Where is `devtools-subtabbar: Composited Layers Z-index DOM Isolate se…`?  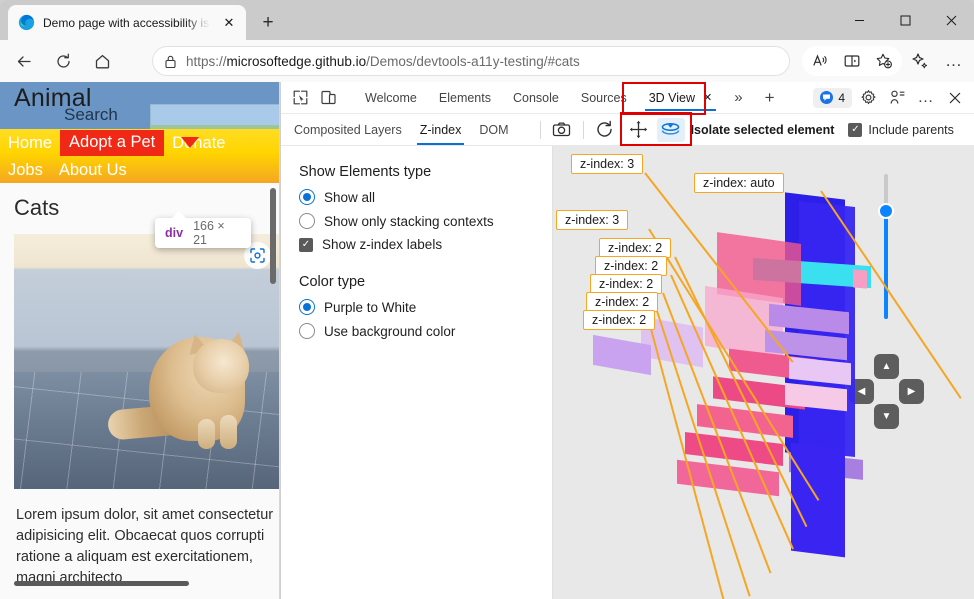
devtools-subtabbar: Composited Layers Z-index DOM Isolate se… is located at coordinates (627, 130).